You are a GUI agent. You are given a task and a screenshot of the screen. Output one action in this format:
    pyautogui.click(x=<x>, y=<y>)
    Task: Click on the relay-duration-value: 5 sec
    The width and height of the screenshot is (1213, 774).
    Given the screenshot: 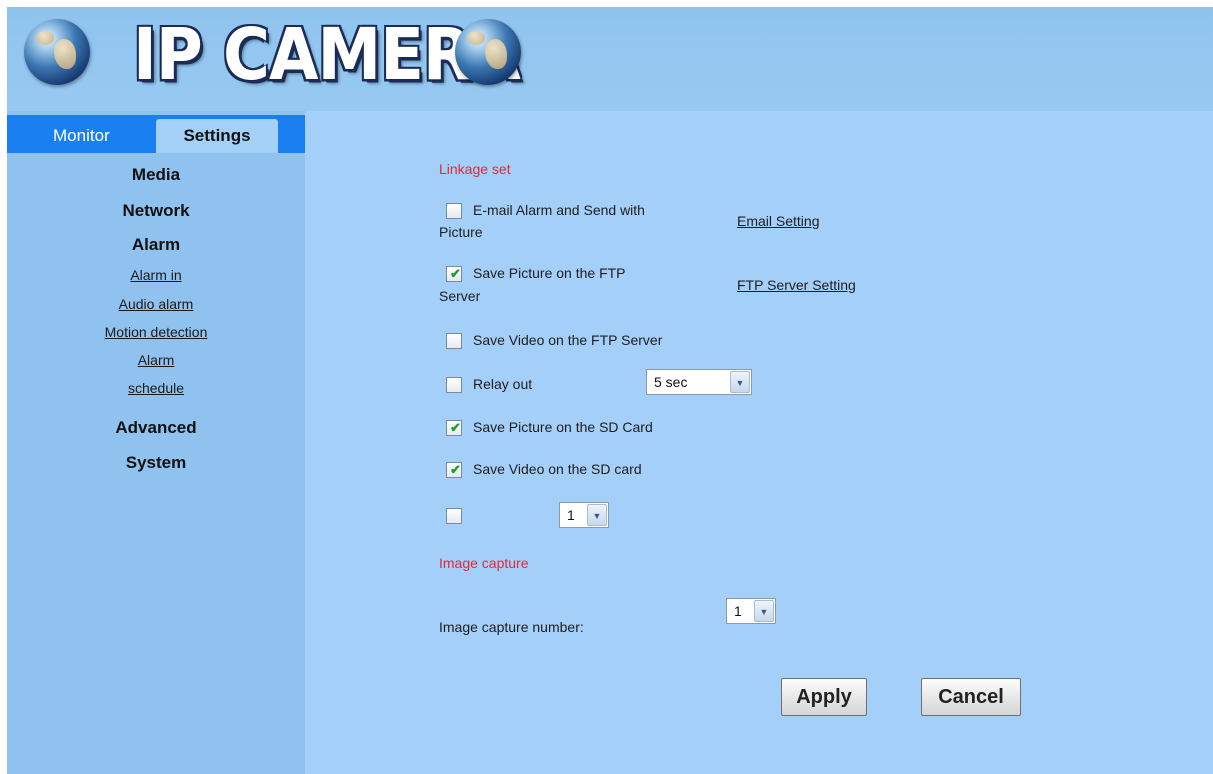 What is the action you would take?
    pyautogui.click(x=671, y=382)
    